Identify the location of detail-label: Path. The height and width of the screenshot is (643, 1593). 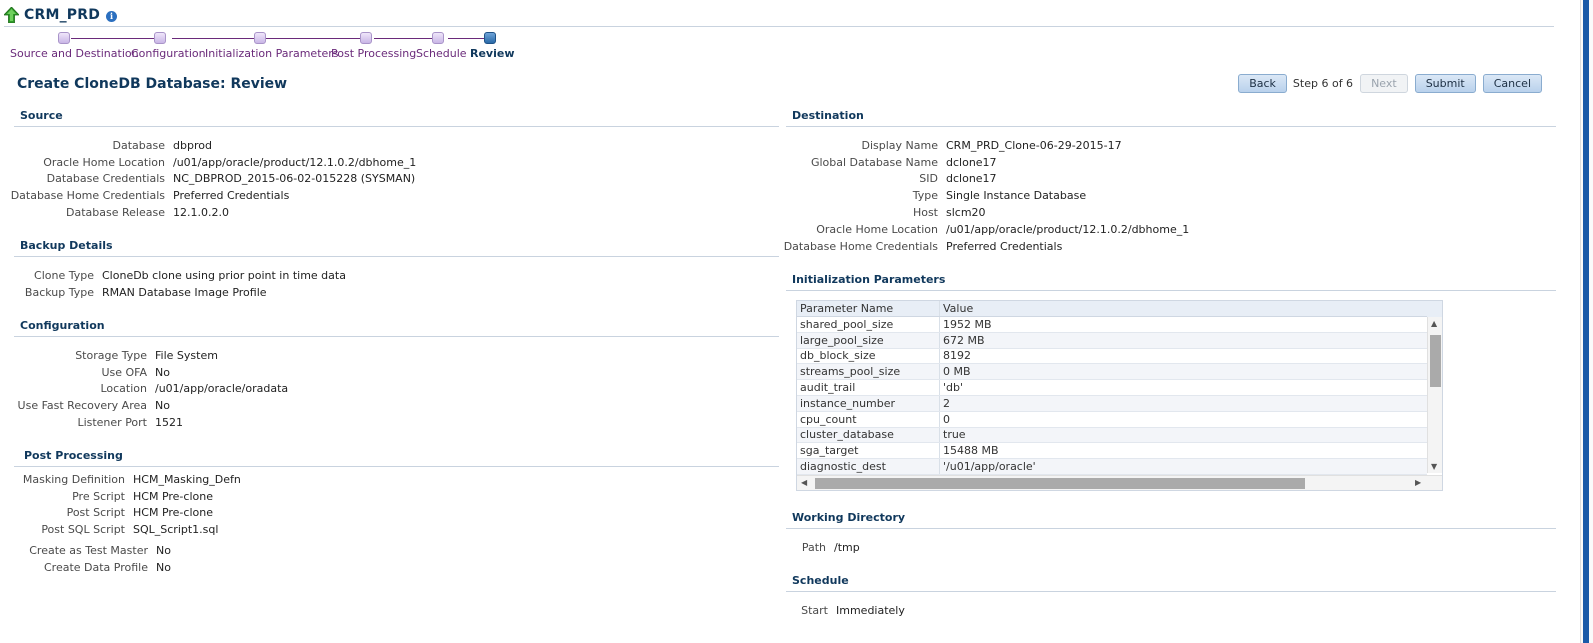
(813, 547).